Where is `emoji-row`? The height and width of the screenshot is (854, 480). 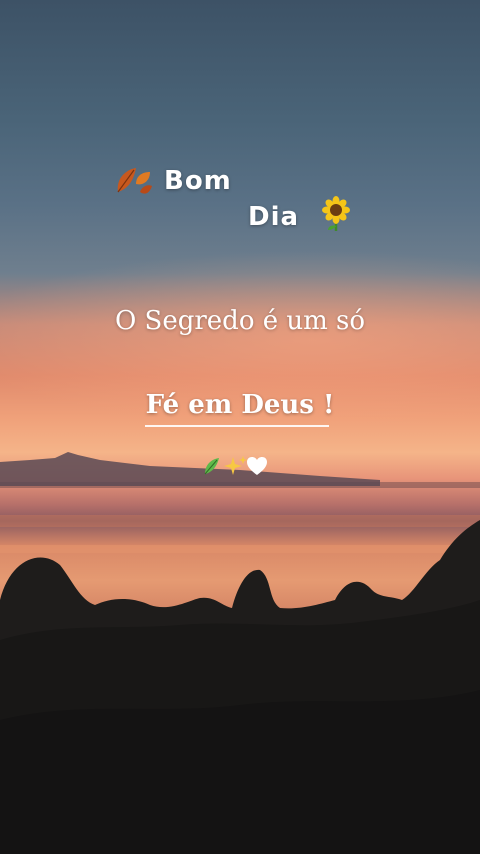 emoji-row is located at coordinates (235, 465).